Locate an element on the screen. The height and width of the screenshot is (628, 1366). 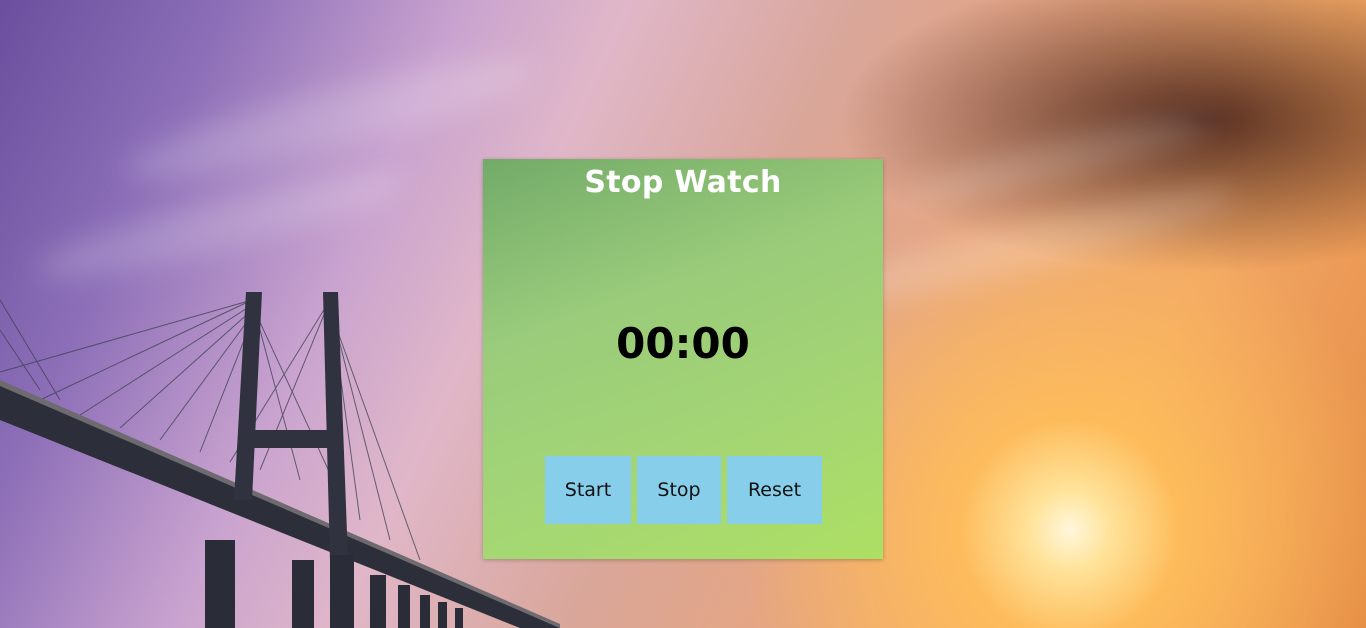
time-display: 00:00 is located at coordinates (683, 343).